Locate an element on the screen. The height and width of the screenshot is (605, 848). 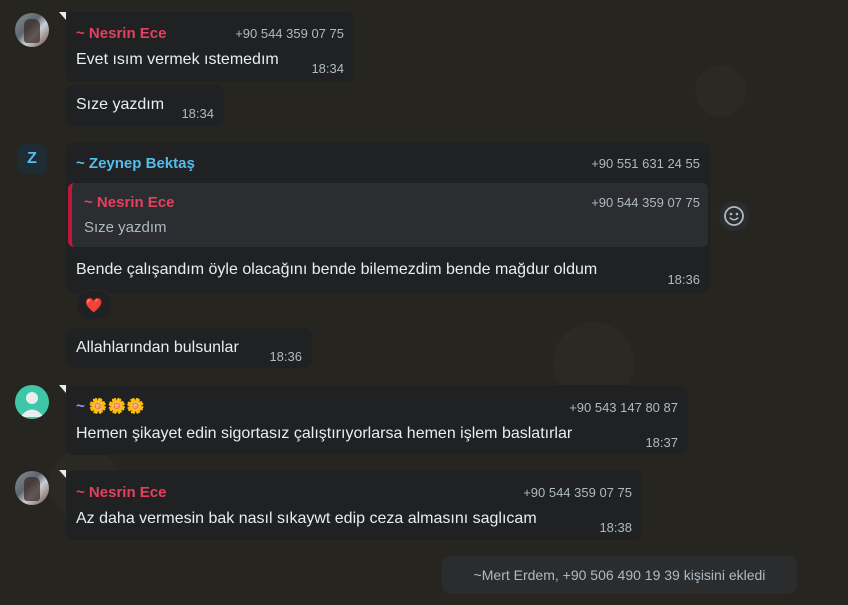
message-text: Sıze yazdım is located at coordinates (120, 104).